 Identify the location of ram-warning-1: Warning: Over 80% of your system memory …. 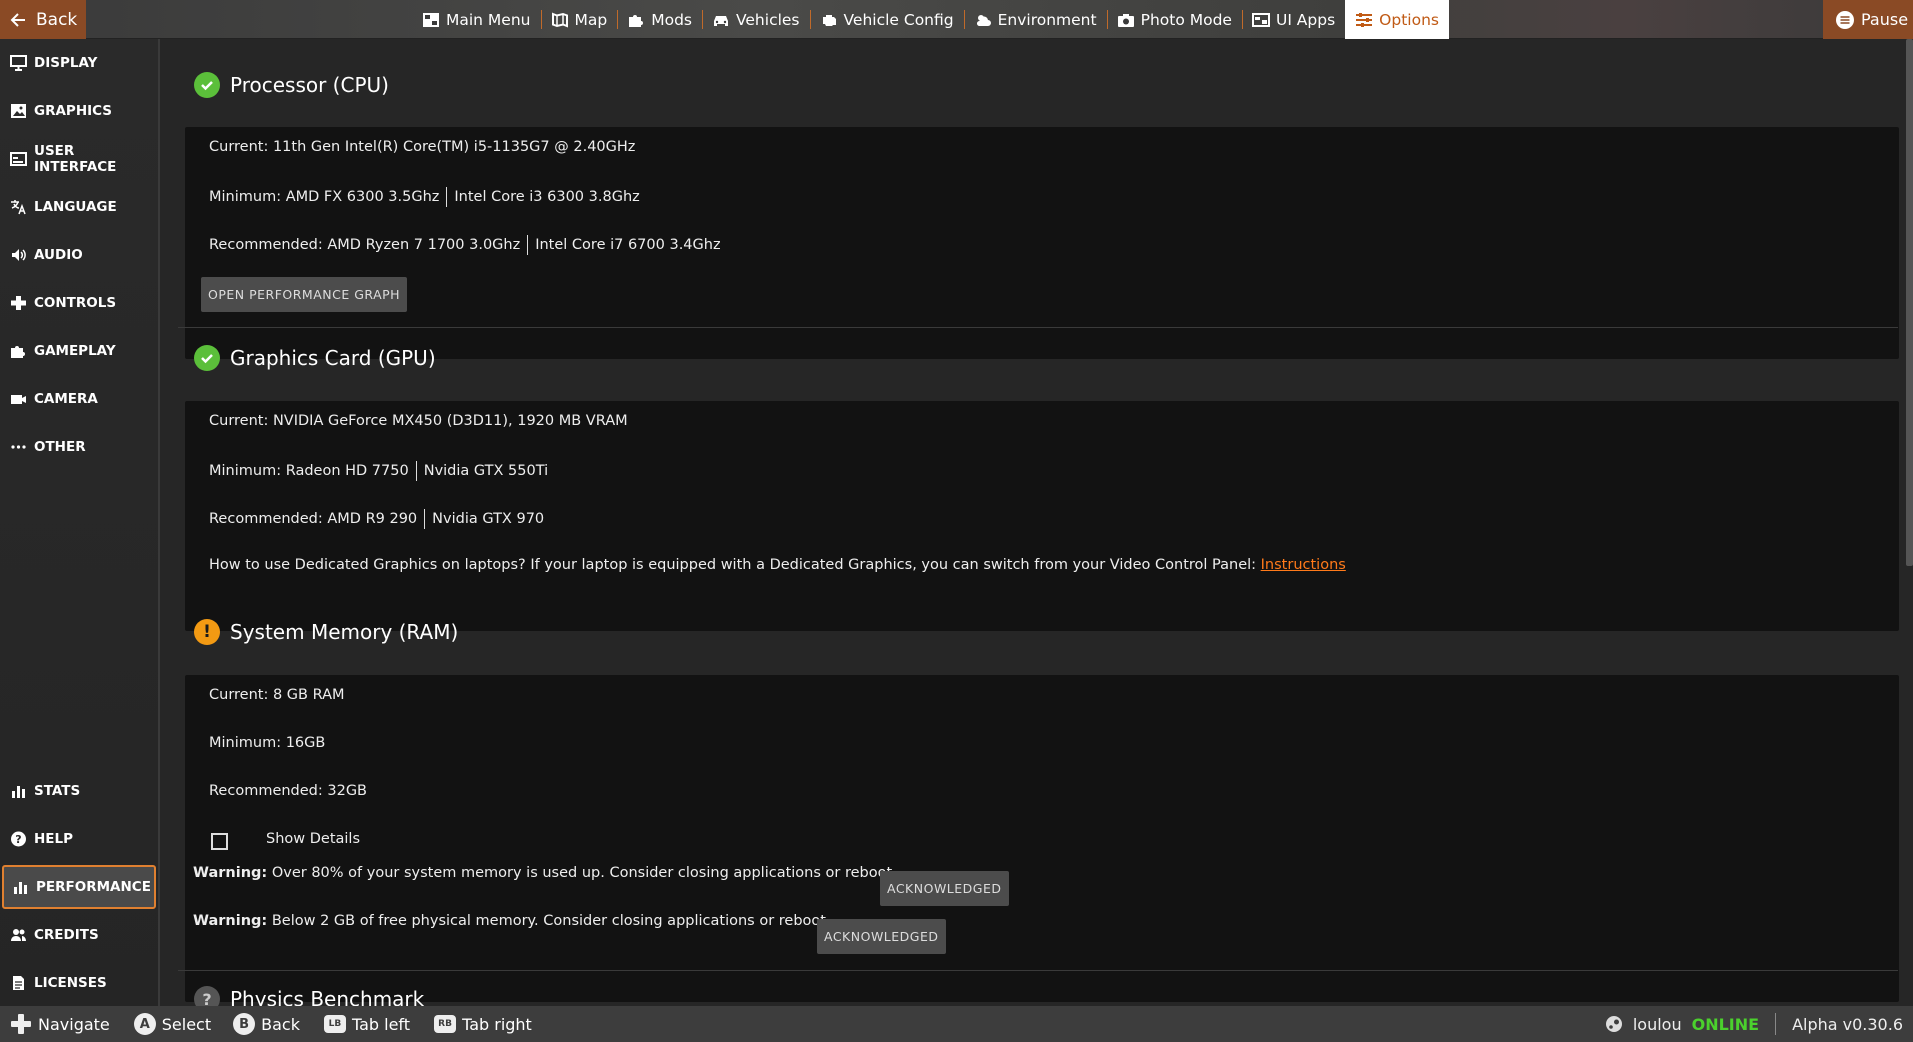
(545, 873).